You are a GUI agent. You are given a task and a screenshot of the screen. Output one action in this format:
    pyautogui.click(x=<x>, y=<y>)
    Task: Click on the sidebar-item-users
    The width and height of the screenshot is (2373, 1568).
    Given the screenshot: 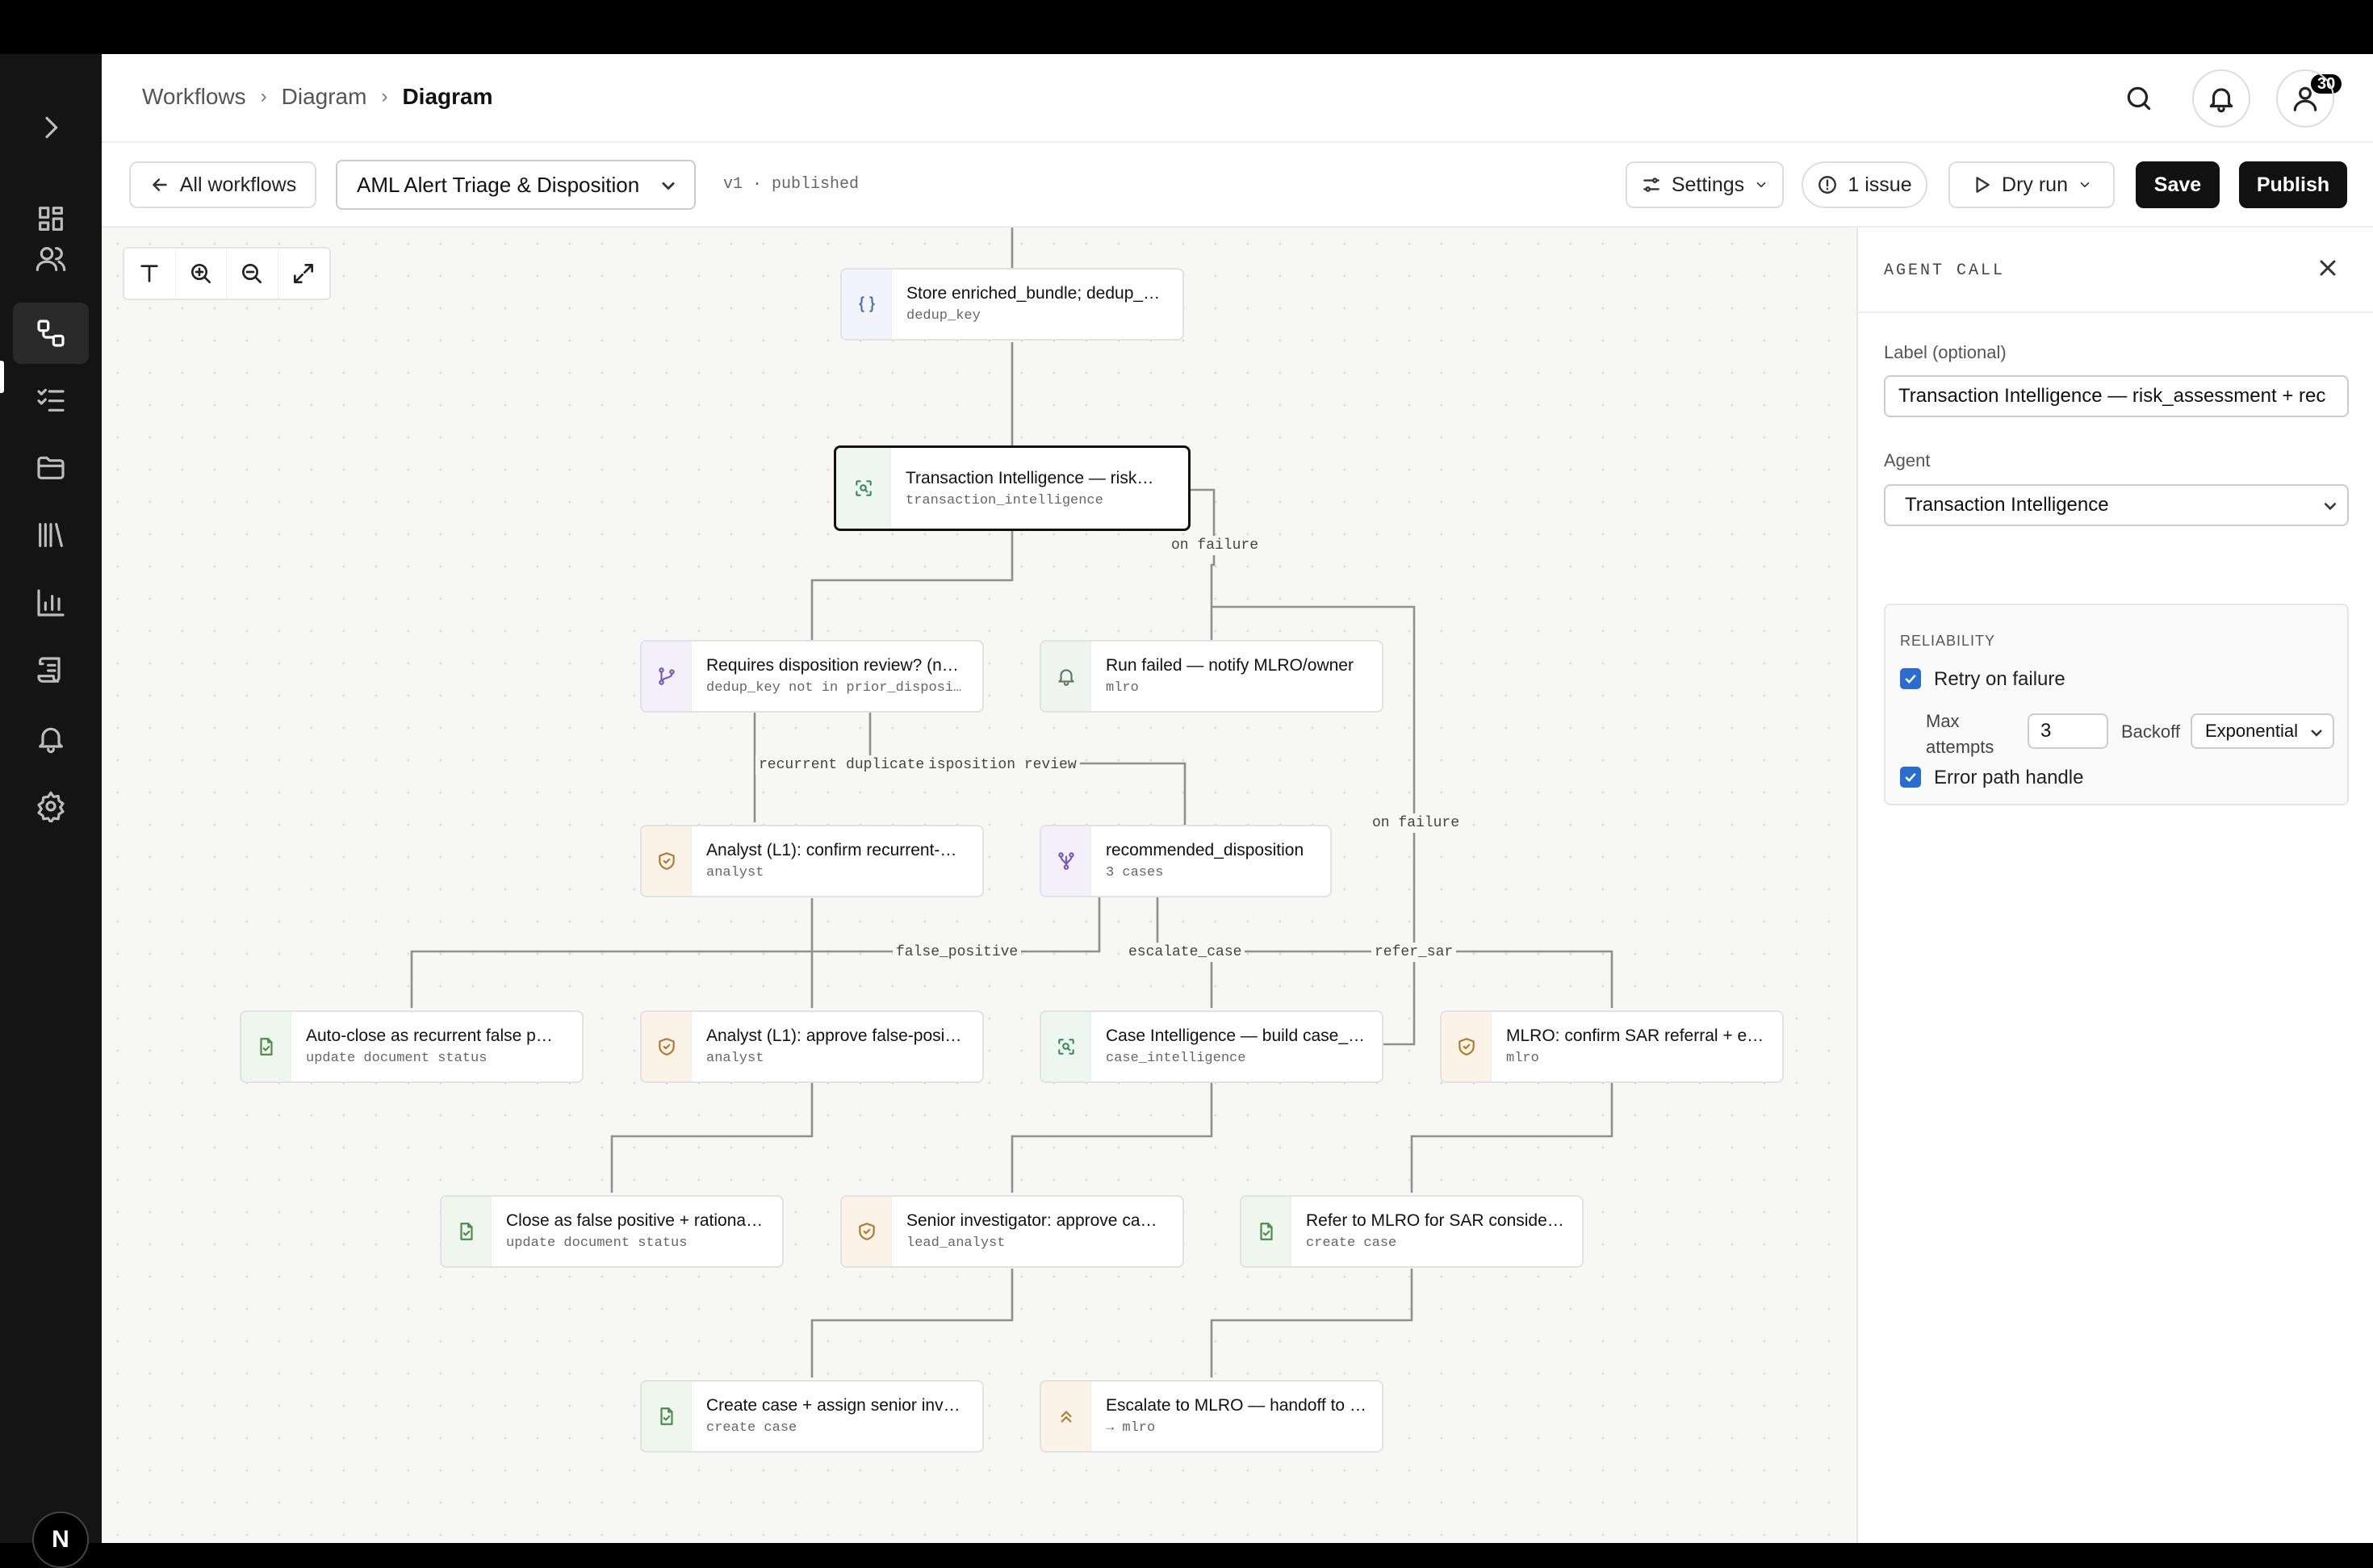 What is the action you would take?
    pyautogui.click(x=51, y=259)
    